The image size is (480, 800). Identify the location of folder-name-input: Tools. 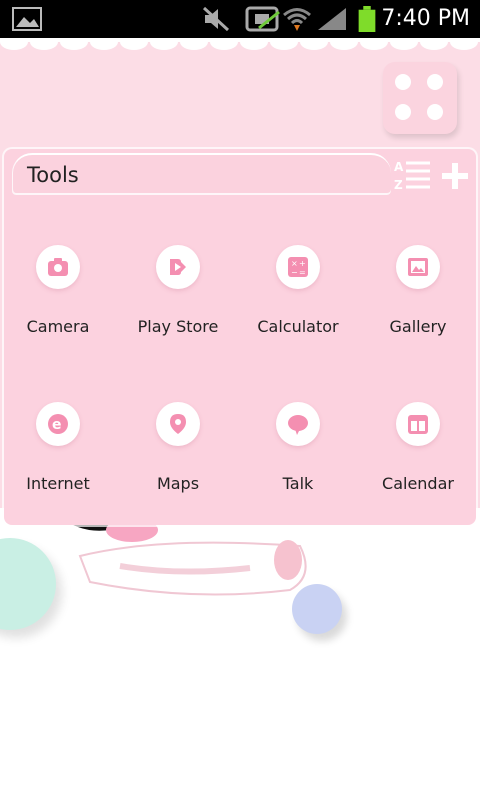
(201, 174).